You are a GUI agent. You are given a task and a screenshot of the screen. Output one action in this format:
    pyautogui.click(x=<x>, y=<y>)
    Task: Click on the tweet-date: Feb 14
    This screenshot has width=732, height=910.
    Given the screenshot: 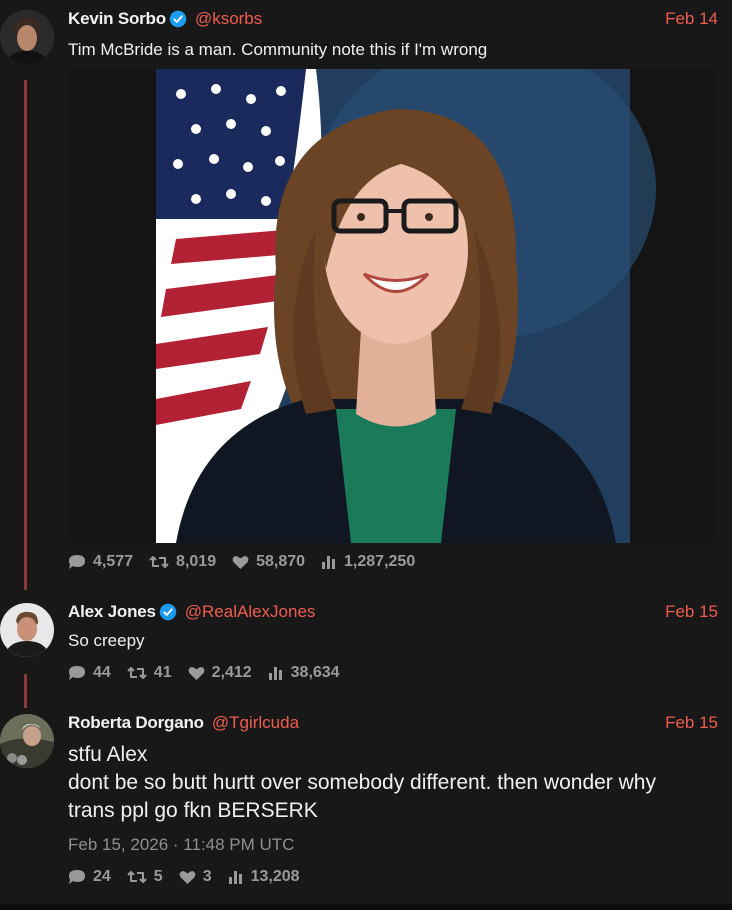 What is the action you would take?
    pyautogui.click(x=691, y=19)
    